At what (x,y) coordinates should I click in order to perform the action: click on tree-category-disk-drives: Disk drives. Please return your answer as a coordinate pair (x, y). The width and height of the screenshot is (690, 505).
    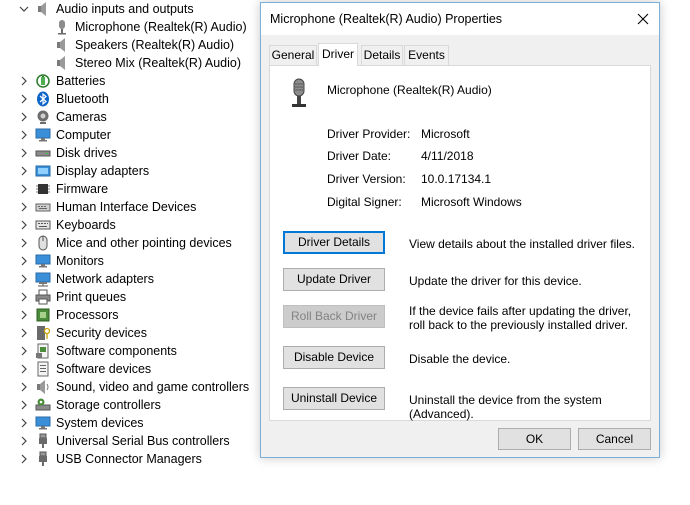
    Looking at the image, I should click on (131, 153).